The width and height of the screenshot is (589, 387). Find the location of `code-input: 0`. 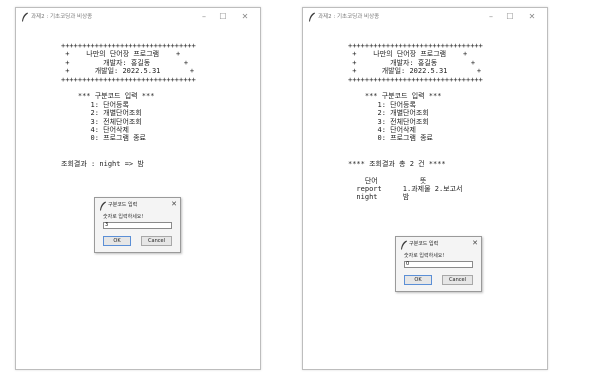

code-input: 0 is located at coordinates (438, 264).